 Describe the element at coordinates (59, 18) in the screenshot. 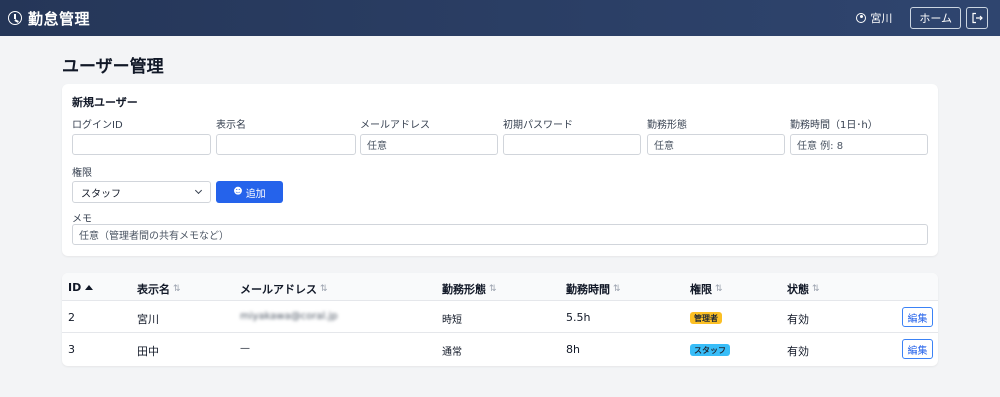

I see `app-title: 勤怠管理` at that location.